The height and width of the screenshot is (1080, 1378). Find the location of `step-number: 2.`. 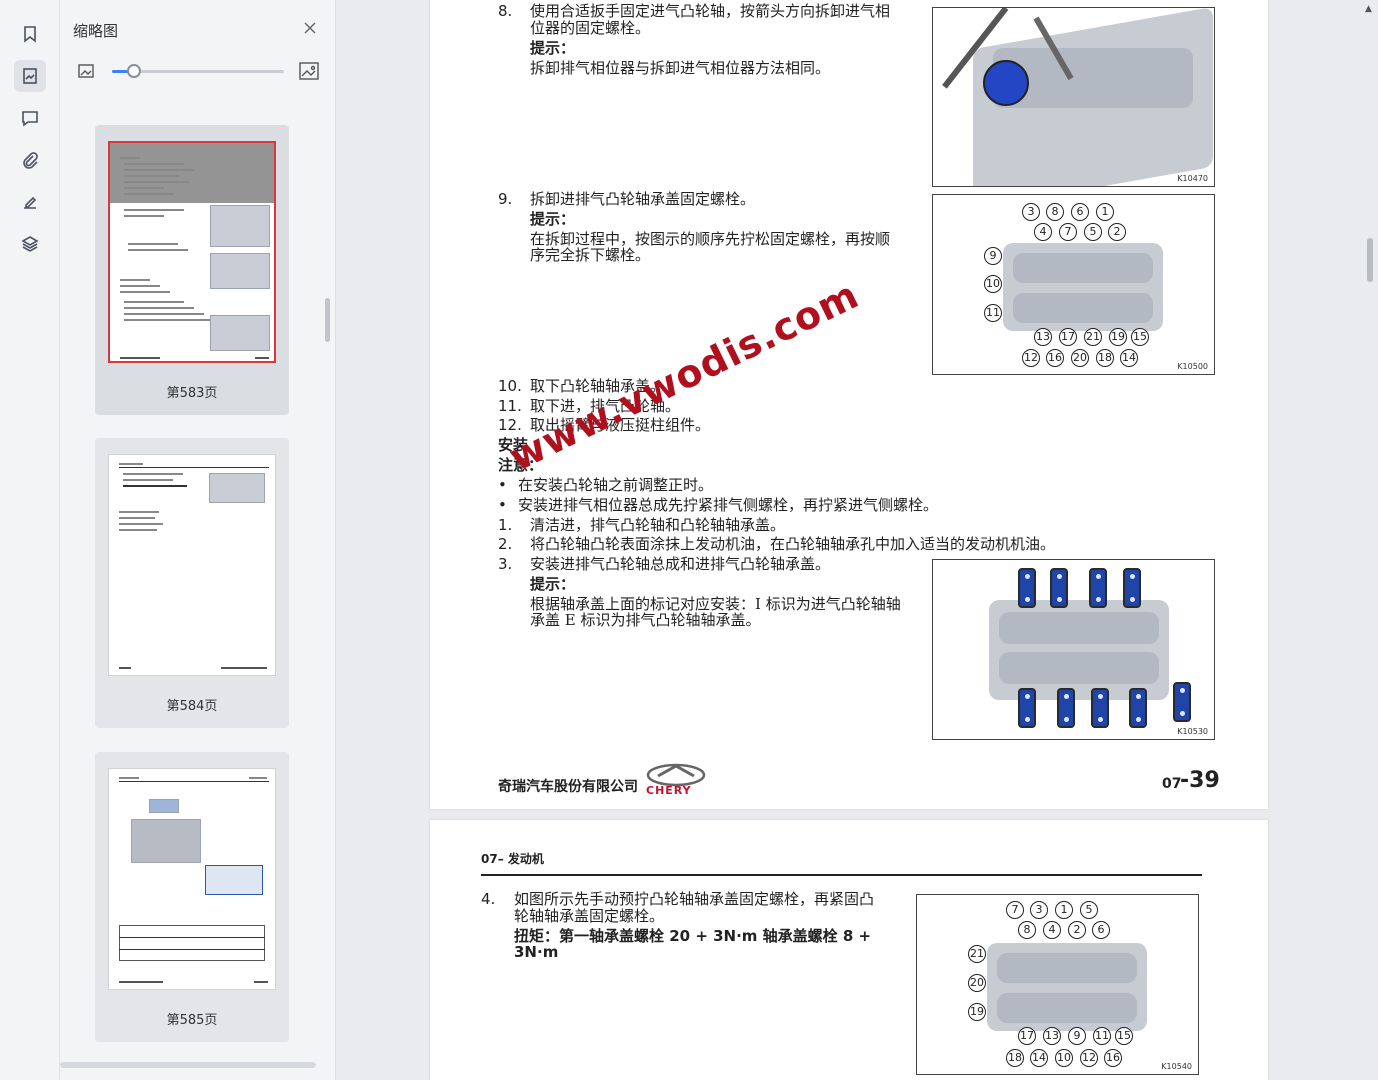

step-number: 2. is located at coordinates (505, 544).